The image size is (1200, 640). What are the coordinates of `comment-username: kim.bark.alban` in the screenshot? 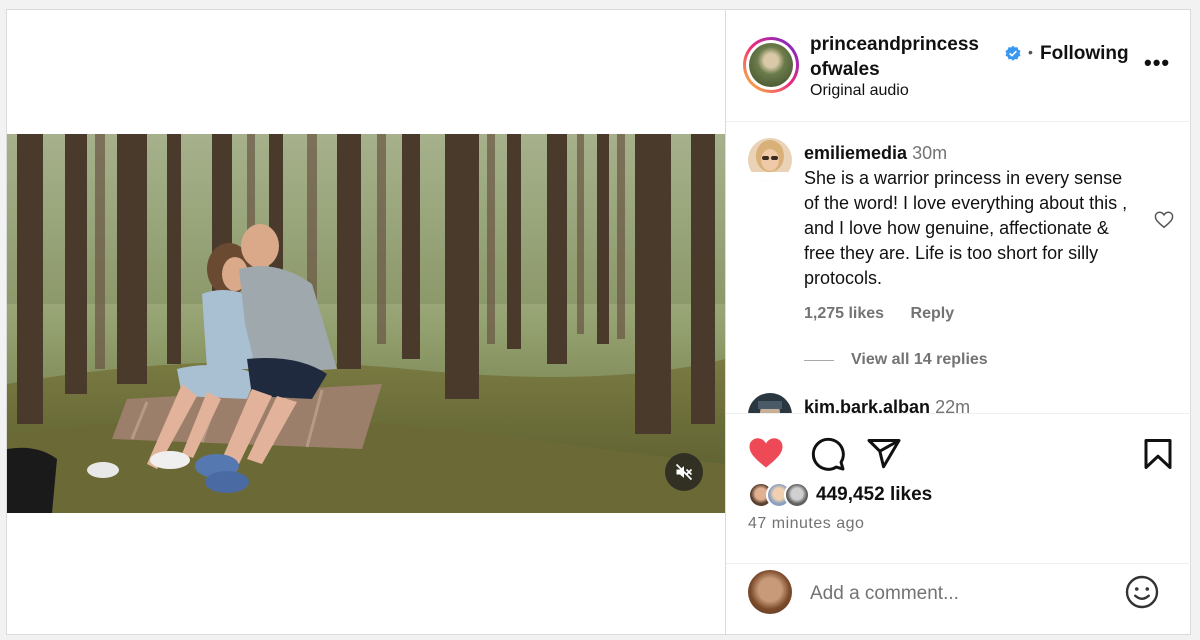 It's located at (867, 405).